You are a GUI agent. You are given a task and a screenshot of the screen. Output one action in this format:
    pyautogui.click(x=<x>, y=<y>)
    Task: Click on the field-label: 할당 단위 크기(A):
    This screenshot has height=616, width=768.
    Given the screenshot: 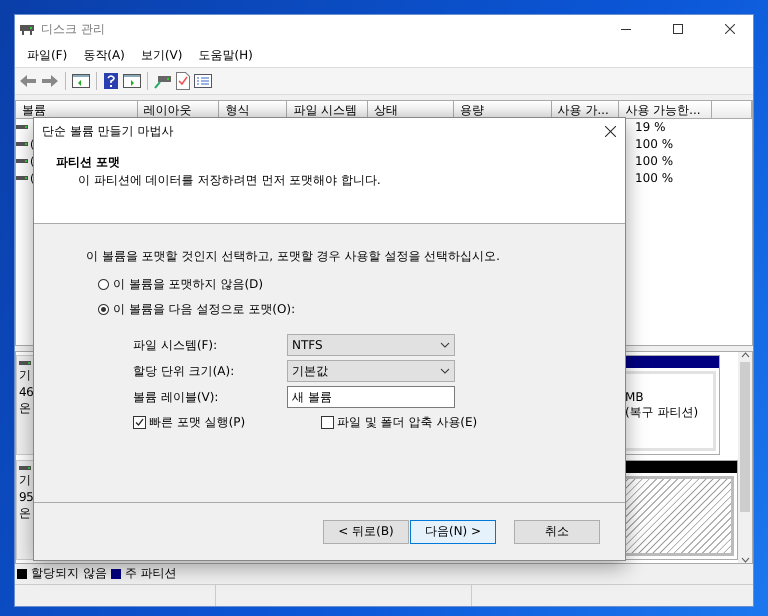 What is the action you would take?
    pyautogui.click(x=184, y=371)
    